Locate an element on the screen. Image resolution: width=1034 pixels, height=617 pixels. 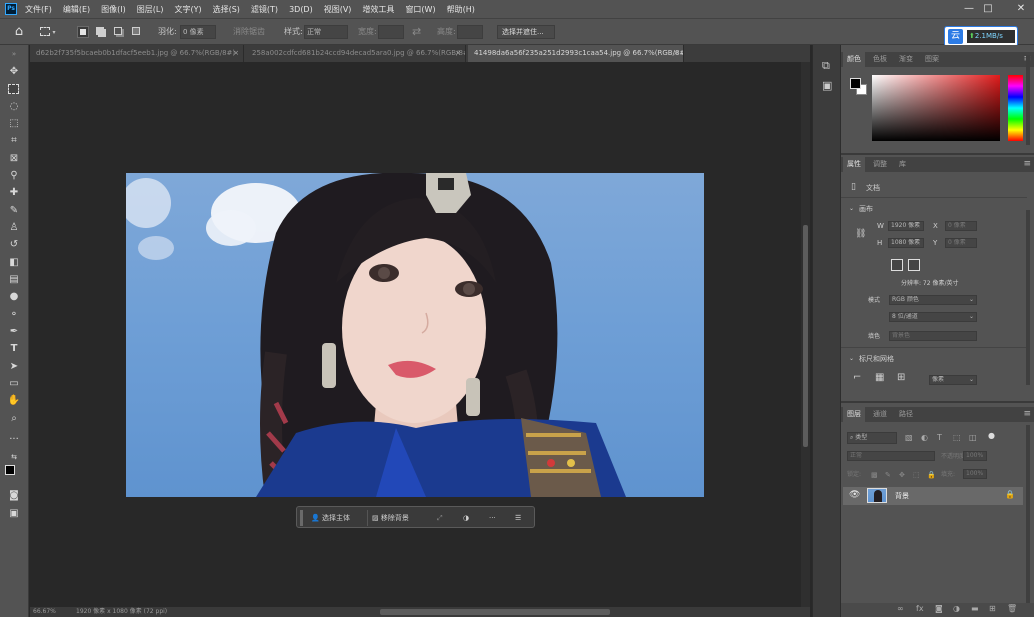
lock-transparent-icon: ▩ is located at coordinates (874, 475).